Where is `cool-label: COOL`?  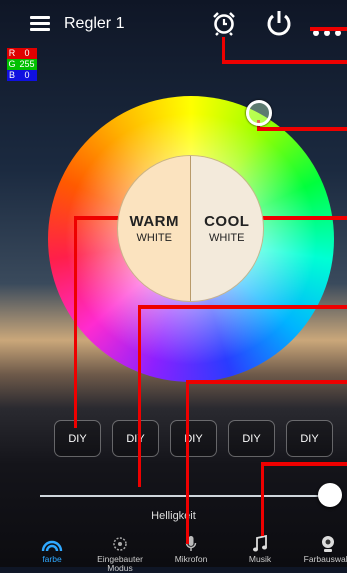 cool-label: COOL is located at coordinates (227, 221).